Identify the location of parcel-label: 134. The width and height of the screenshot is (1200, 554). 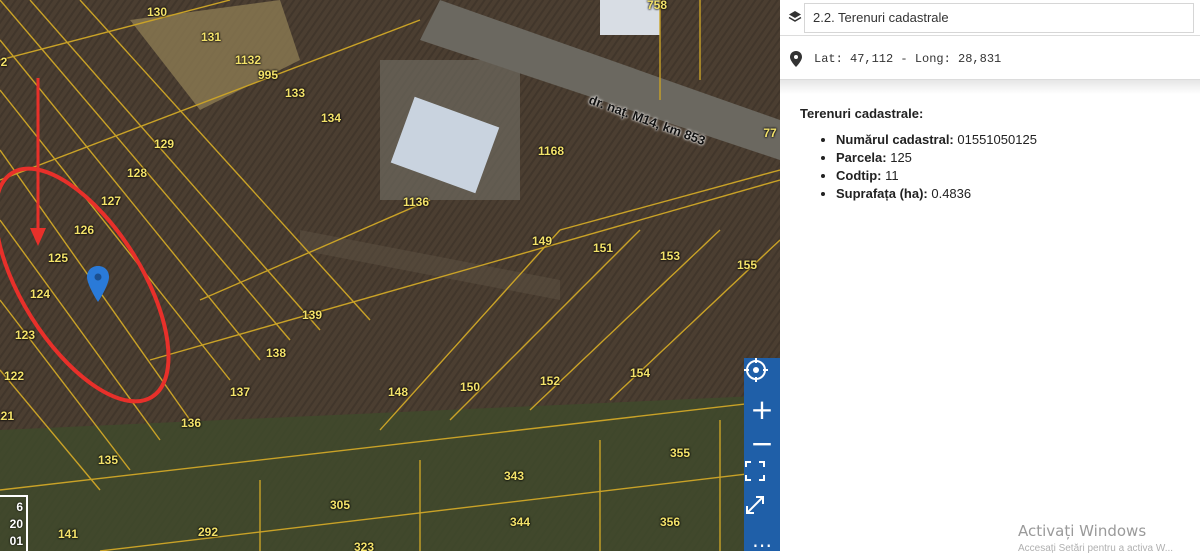
(331, 118).